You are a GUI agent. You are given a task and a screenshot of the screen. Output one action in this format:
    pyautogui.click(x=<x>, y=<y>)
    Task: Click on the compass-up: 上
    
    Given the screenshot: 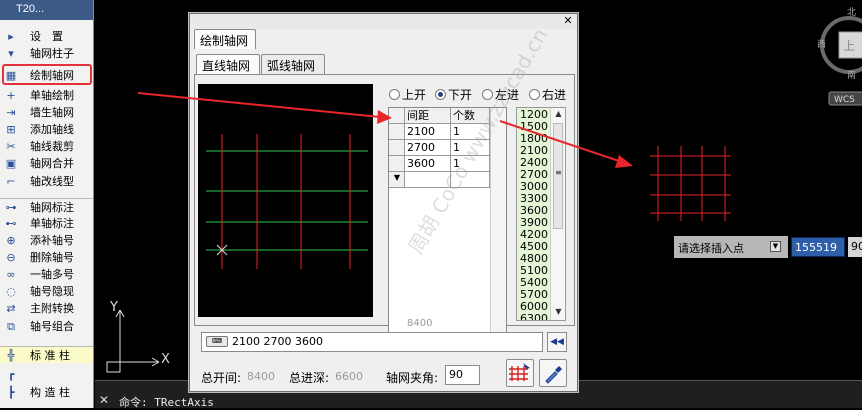 What is the action you would take?
    pyautogui.click(x=849, y=46)
    